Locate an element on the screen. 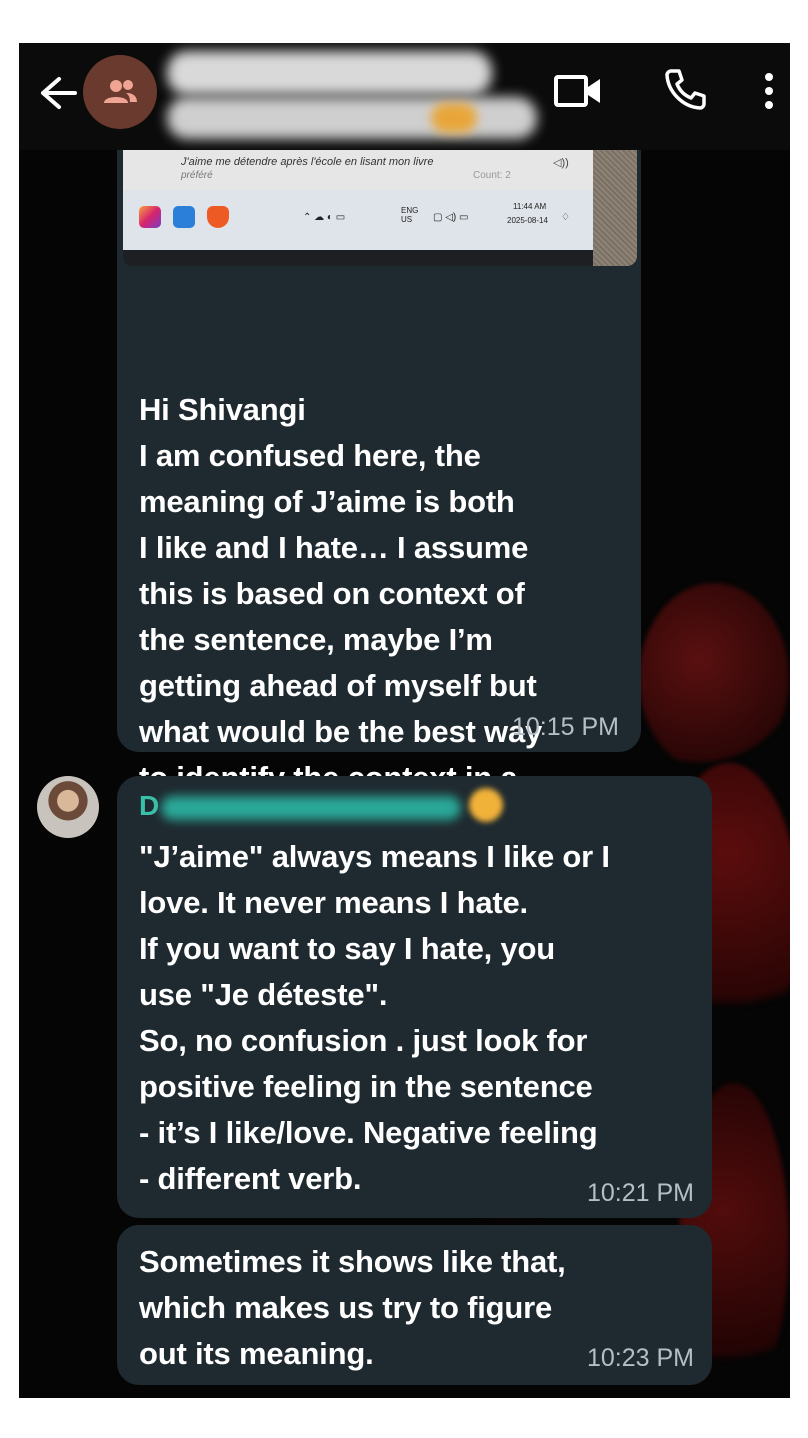  instagram-icon is located at coordinates (150, 217).